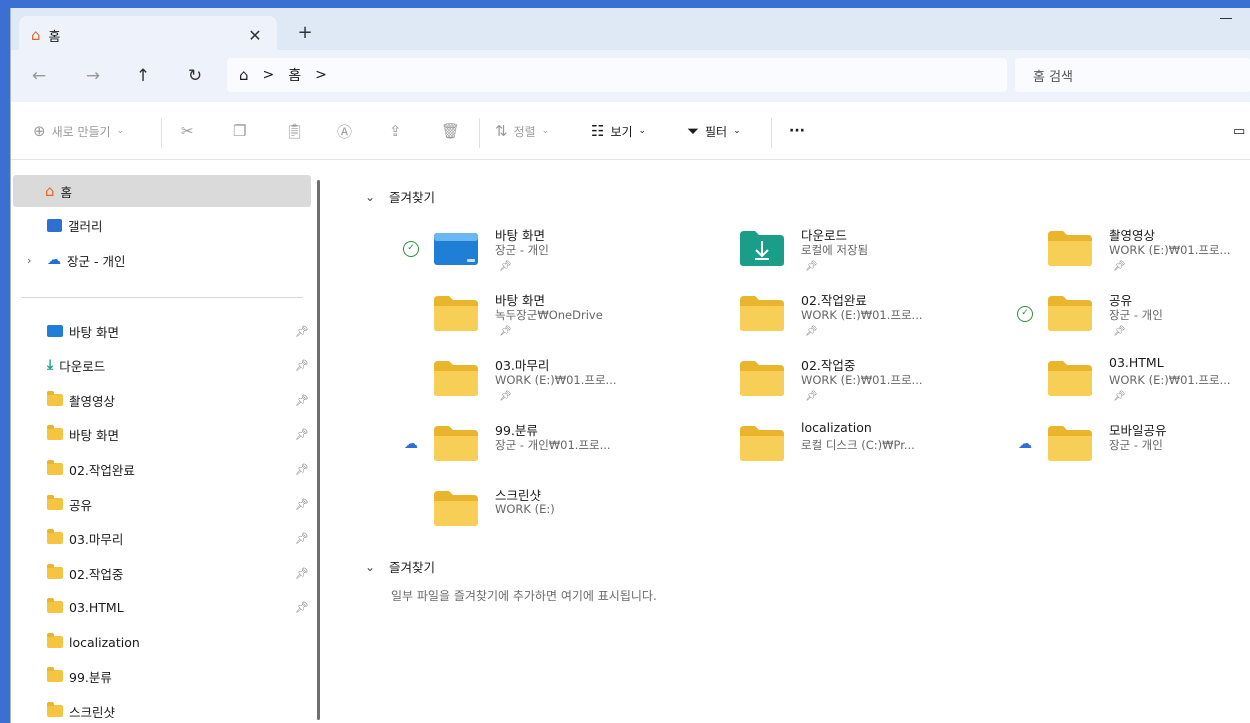  Describe the element at coordinates (163, 225) in the screenshot. I see `sidebar-item-gallery: 갤러리` at that location.